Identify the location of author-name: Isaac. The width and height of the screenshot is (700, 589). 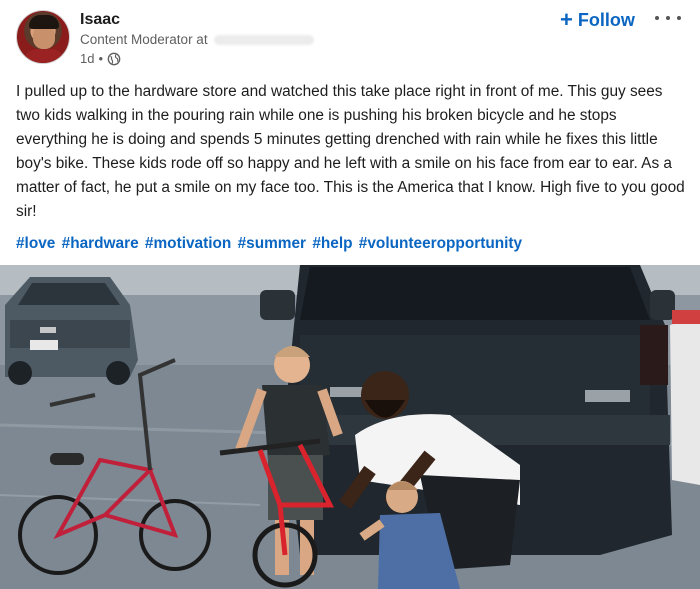
(100, 20).